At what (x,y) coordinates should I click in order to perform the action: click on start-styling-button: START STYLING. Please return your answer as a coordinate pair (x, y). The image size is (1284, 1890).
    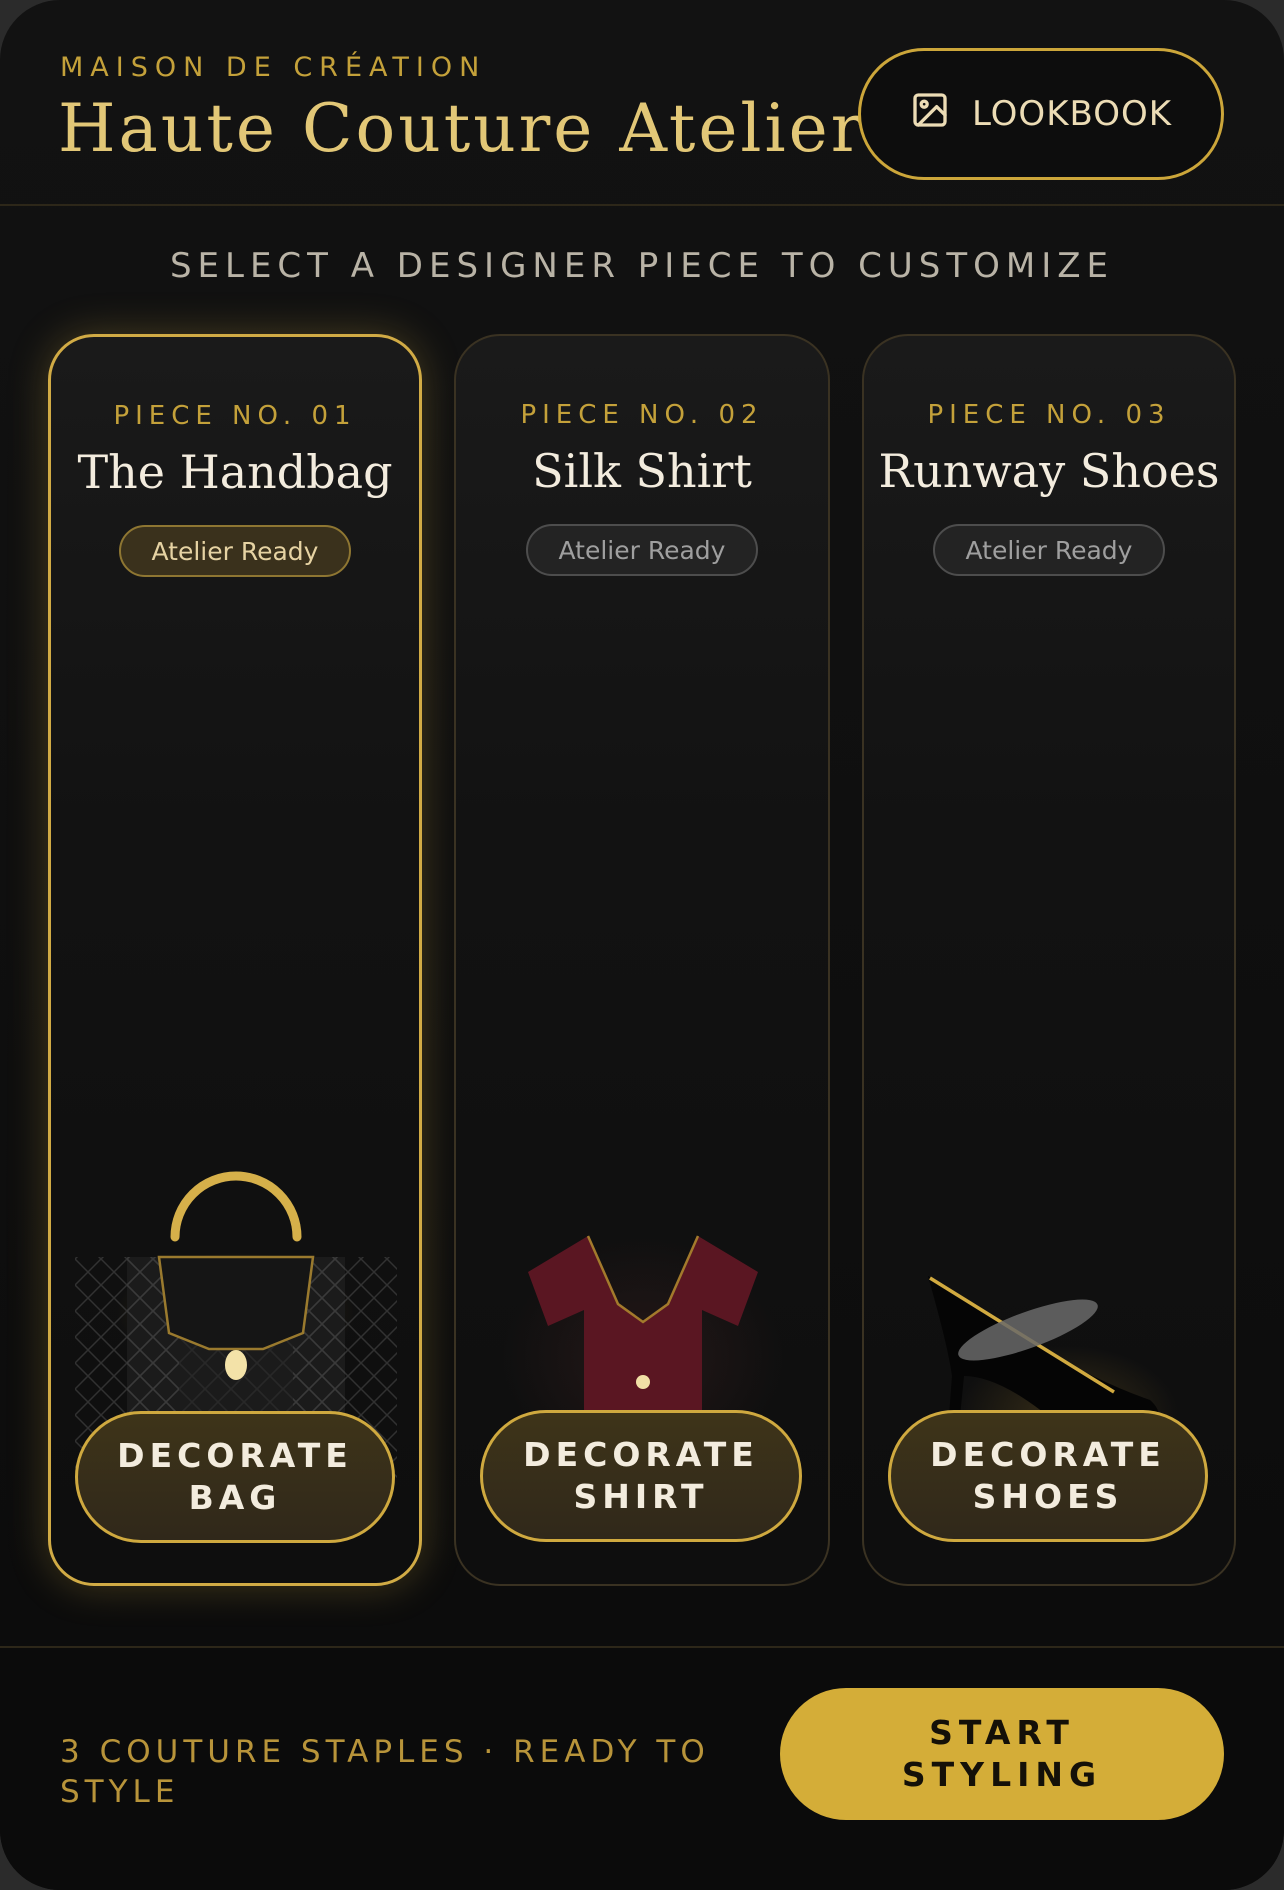
    Looking at the image, I should click on (1002, 1754).